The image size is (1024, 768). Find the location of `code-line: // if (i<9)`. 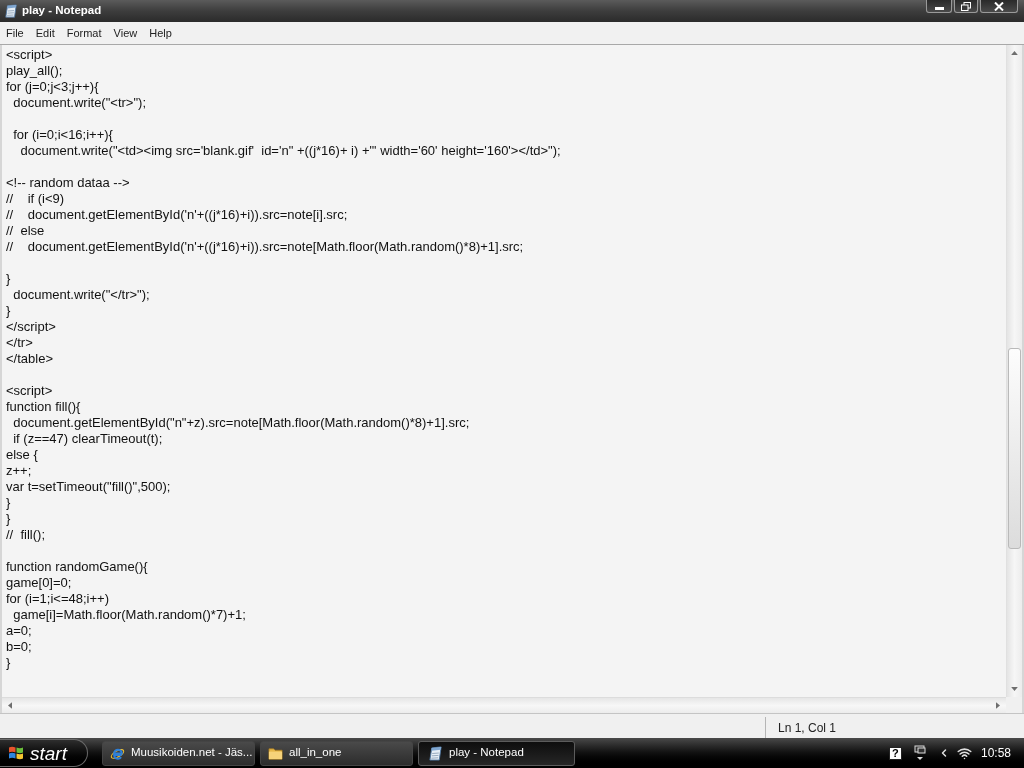

code-line: // if (i<9) is located at coordinates (35, 198).